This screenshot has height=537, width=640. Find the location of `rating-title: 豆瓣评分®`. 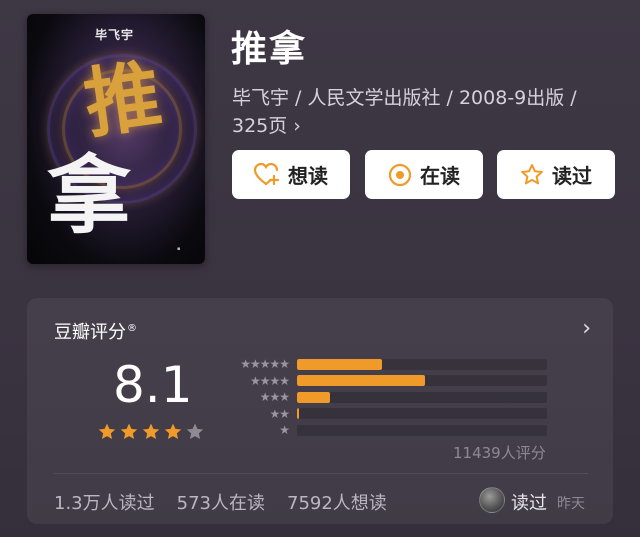

rating-title: 豆瓣评分® is located at coordinates (95, 332).